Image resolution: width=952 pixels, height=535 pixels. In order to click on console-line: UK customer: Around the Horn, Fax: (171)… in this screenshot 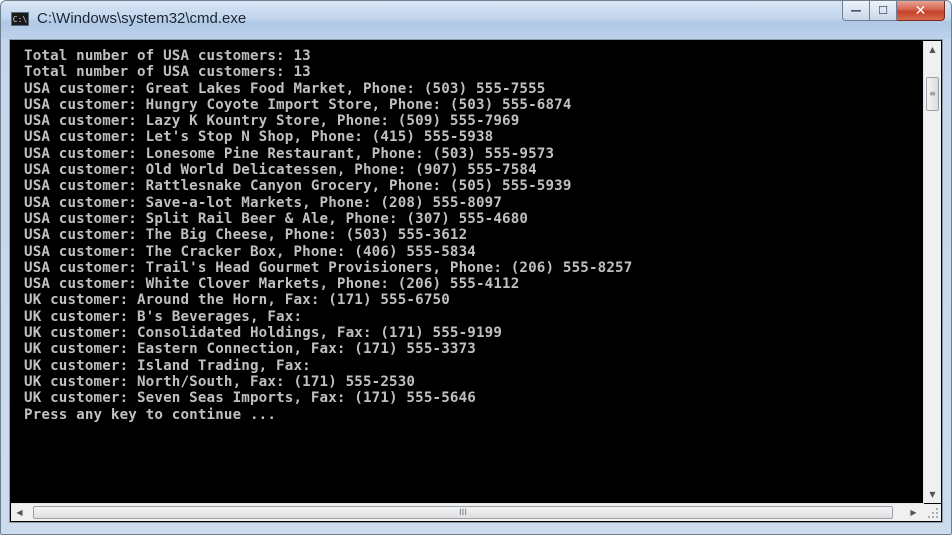, I will do `click(237, 300)`.